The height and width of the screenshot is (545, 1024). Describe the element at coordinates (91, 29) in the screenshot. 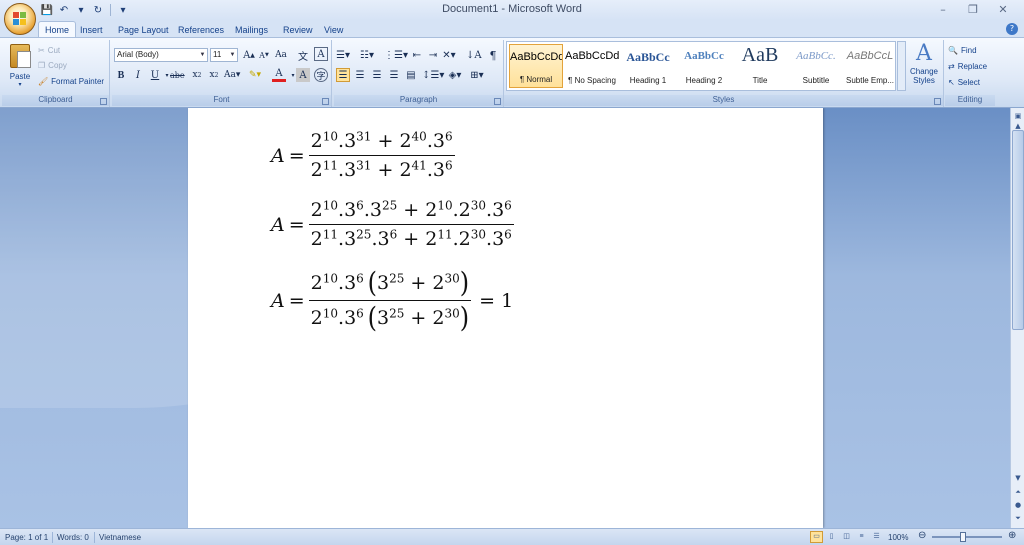

I see `tab-insert: Insert` at that location.